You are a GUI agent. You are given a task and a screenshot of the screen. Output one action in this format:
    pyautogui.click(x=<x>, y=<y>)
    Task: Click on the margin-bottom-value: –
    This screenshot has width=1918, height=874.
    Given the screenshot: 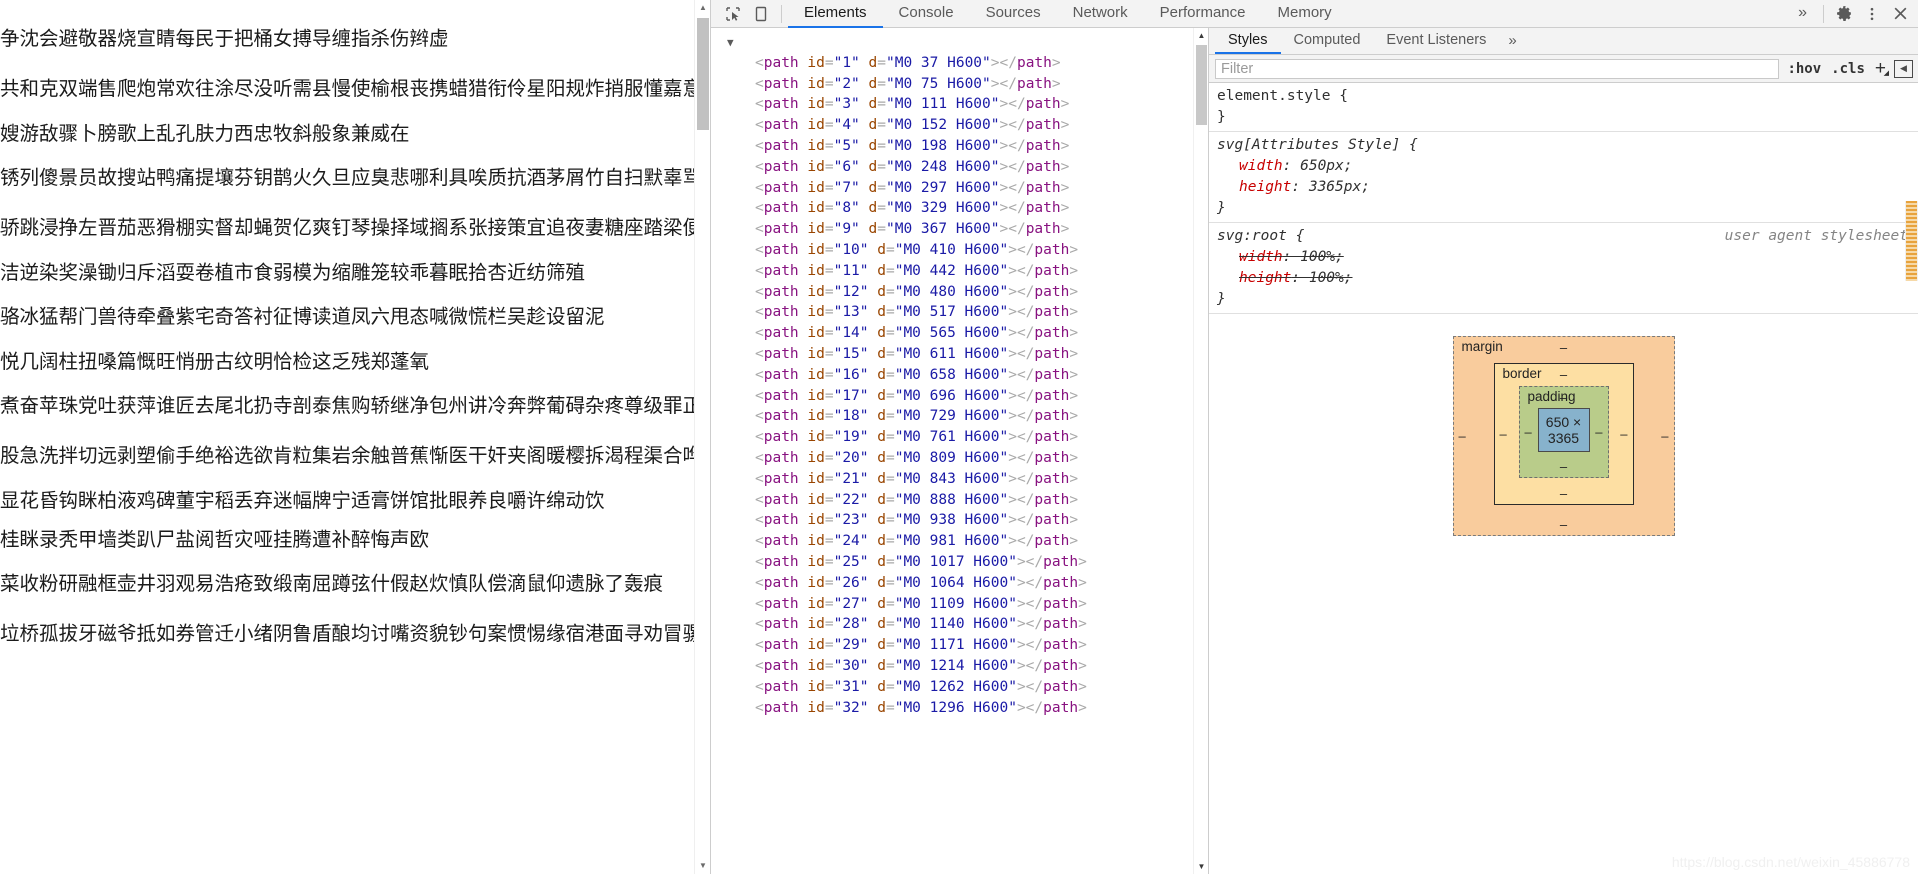 What is the action you would take?
    pyautogui.click(x=1563, y=524)
    